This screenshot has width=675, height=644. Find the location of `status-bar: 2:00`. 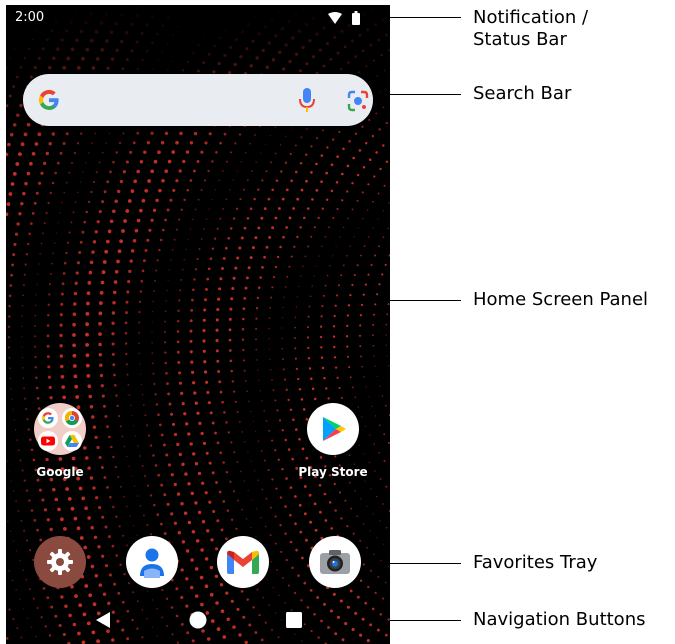

status-bar: 2:00 is located at coordinates (198, 19).